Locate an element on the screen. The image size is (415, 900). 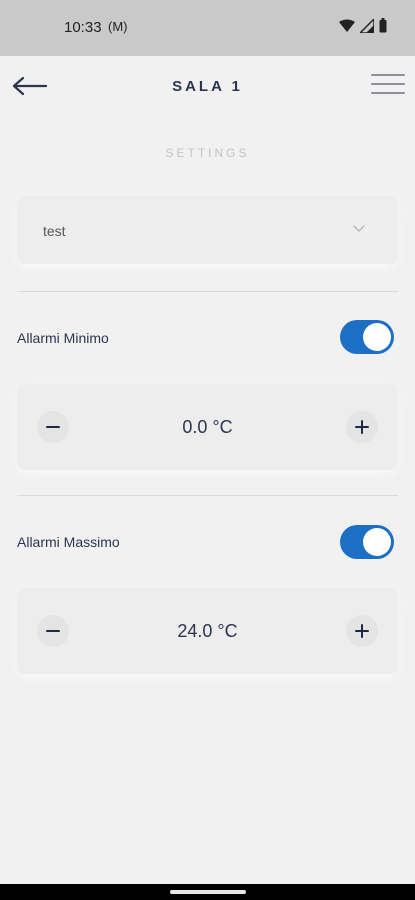
alarm-min-value: 0.0 °C is located at coordinates (207, 427).